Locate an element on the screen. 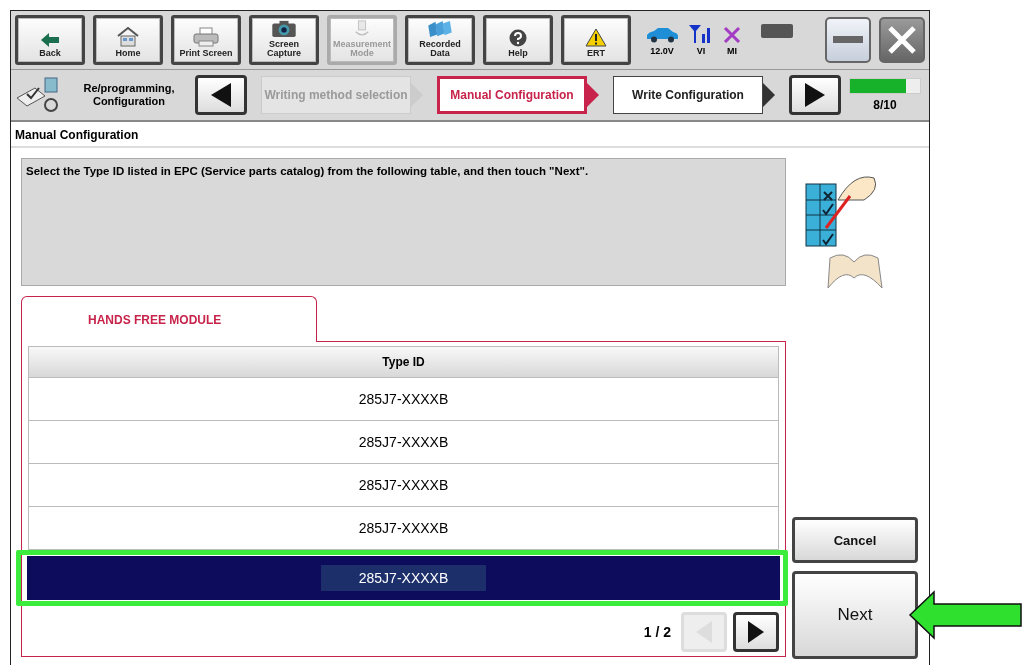  warning-icon is located at coordinates (596, 37).